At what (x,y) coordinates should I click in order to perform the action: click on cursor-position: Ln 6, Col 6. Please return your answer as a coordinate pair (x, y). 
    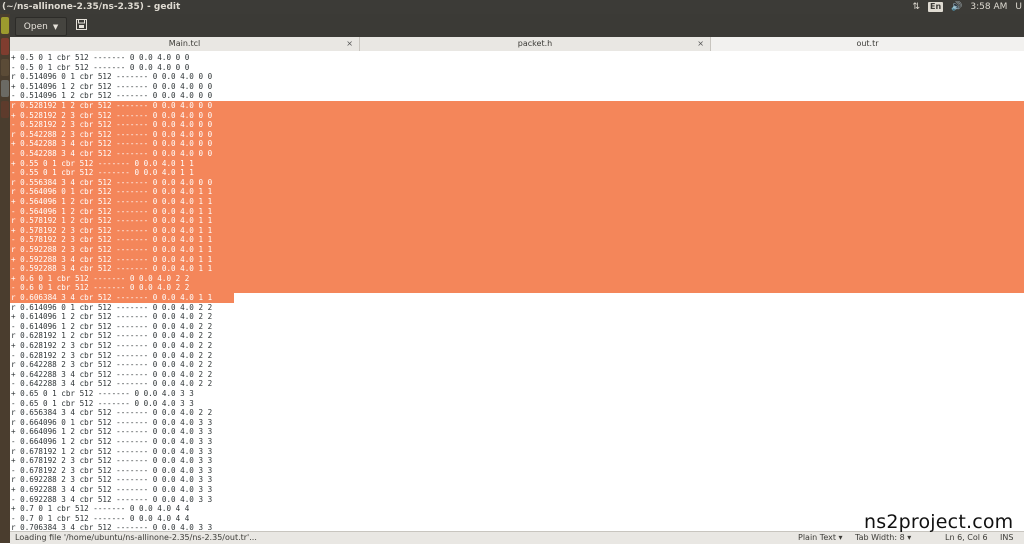
    Looking at the image, I should click on (966, 537).